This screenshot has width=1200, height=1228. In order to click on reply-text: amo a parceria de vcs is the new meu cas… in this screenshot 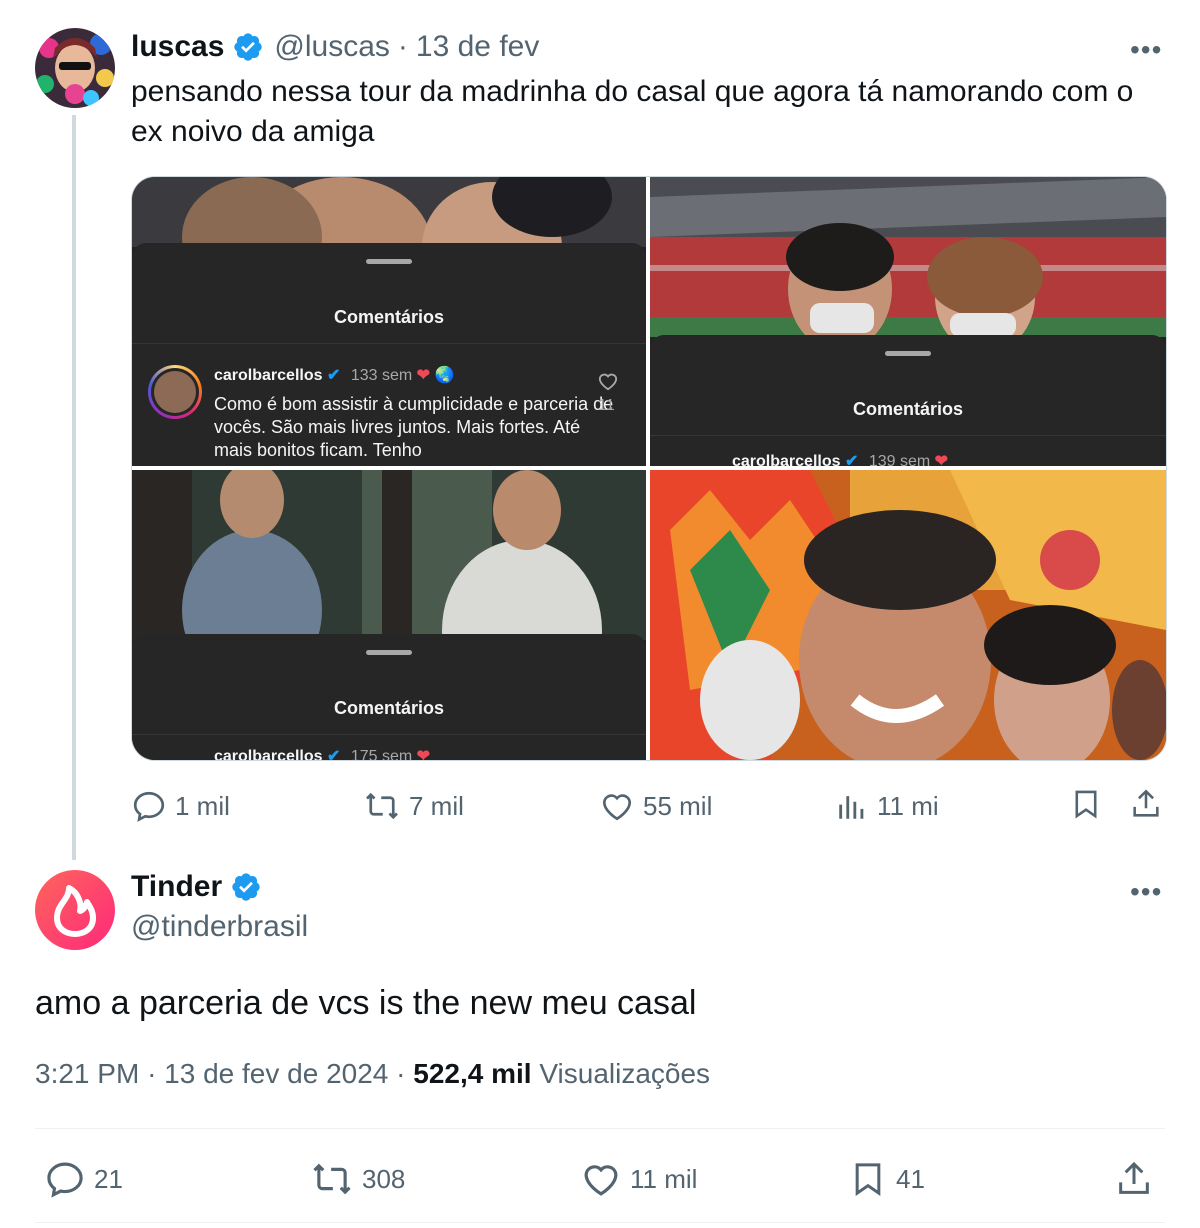, I will do `click(366, 1003)`.